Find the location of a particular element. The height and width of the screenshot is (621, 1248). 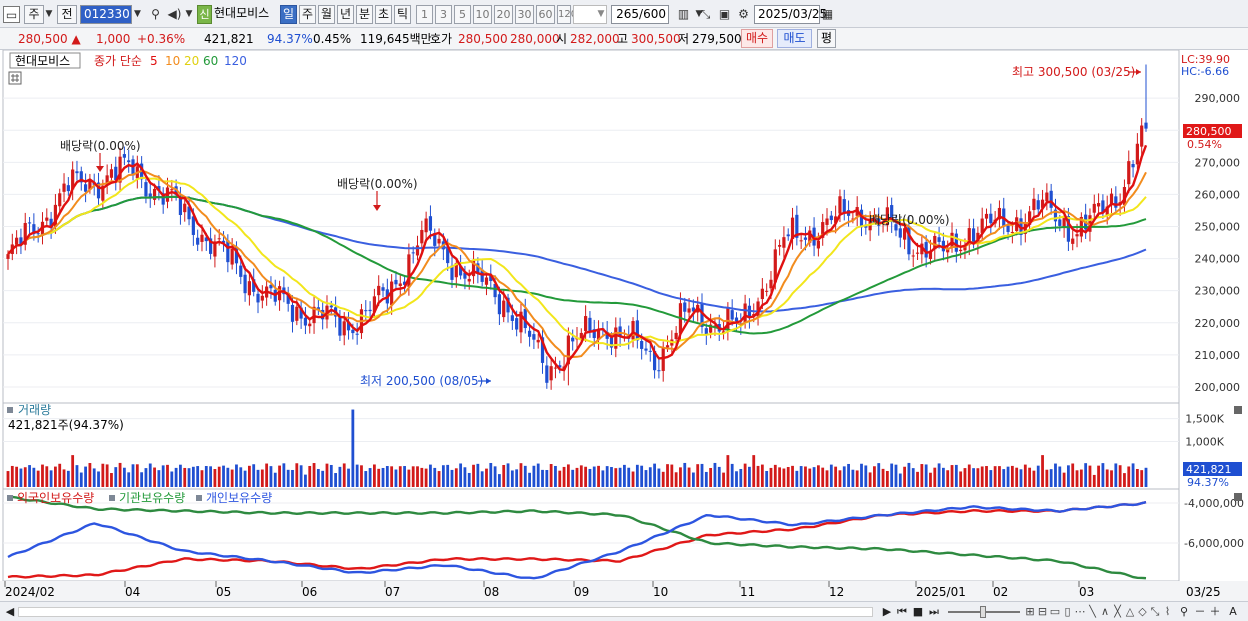

zoom-out-icon: － is located at coordinates (1200, 612).